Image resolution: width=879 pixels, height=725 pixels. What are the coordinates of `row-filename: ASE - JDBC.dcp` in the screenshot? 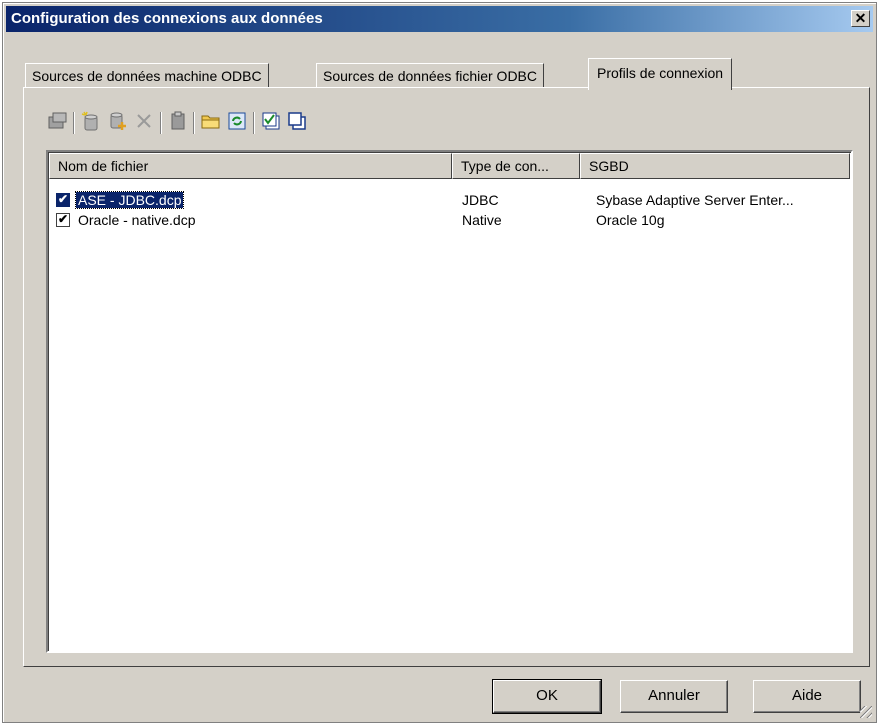 It's located at (129, 200).